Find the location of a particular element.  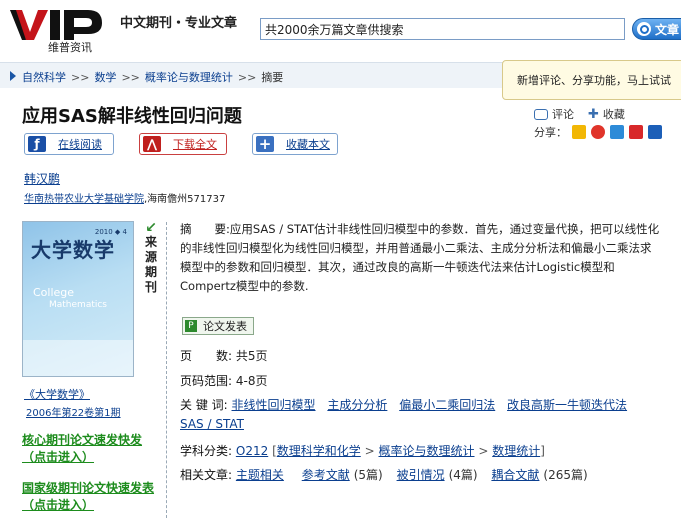

source-journal-label: 来源期刊 is located at coordinates (150, 264).